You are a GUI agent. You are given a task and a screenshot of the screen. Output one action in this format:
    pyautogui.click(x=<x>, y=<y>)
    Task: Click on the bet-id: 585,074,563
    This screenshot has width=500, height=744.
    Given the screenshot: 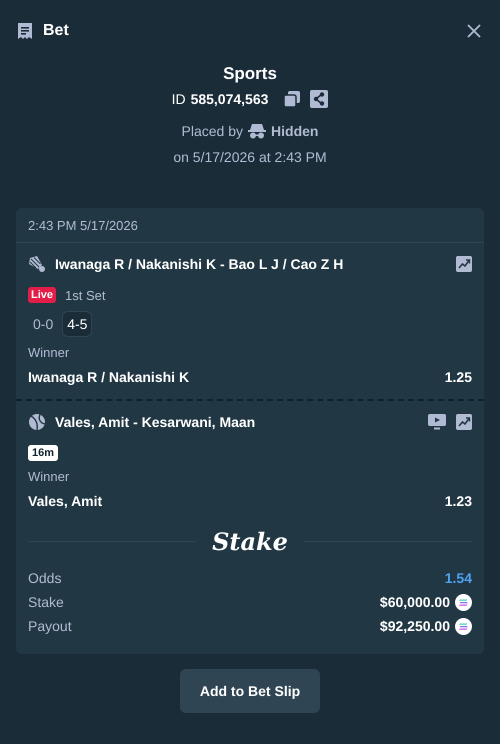 What is the action you would take?
    pyautogui.click(x=229, y=99)
    